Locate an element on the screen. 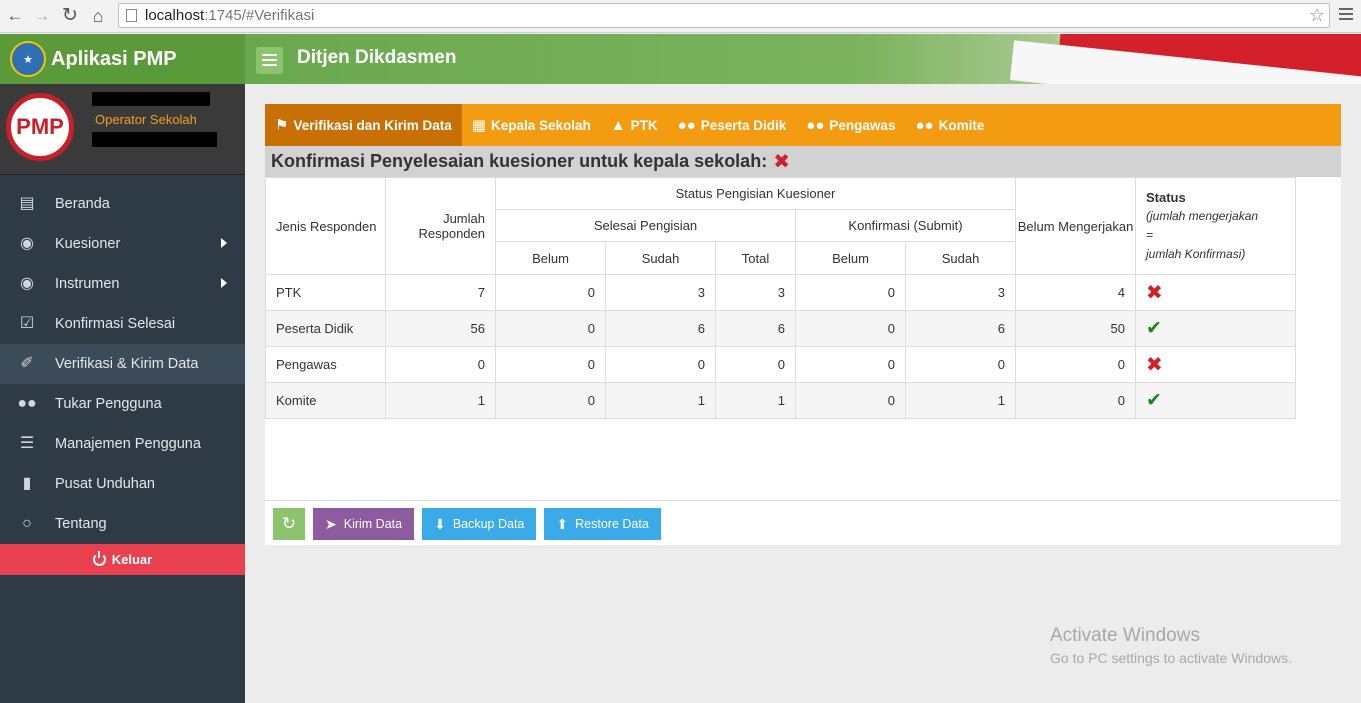 The image size is (1361, 703). cell-jumlah: 7 is located at coordinates (440, 292).